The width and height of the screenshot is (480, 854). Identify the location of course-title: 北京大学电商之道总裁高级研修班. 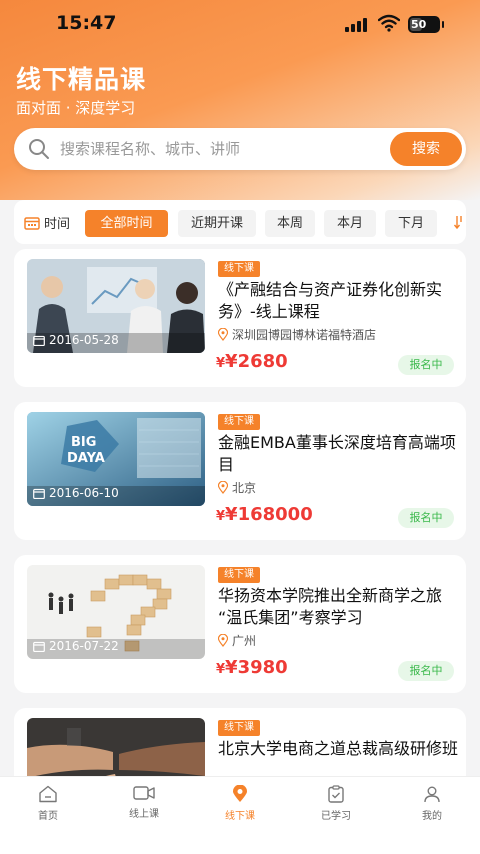
(338, 748).